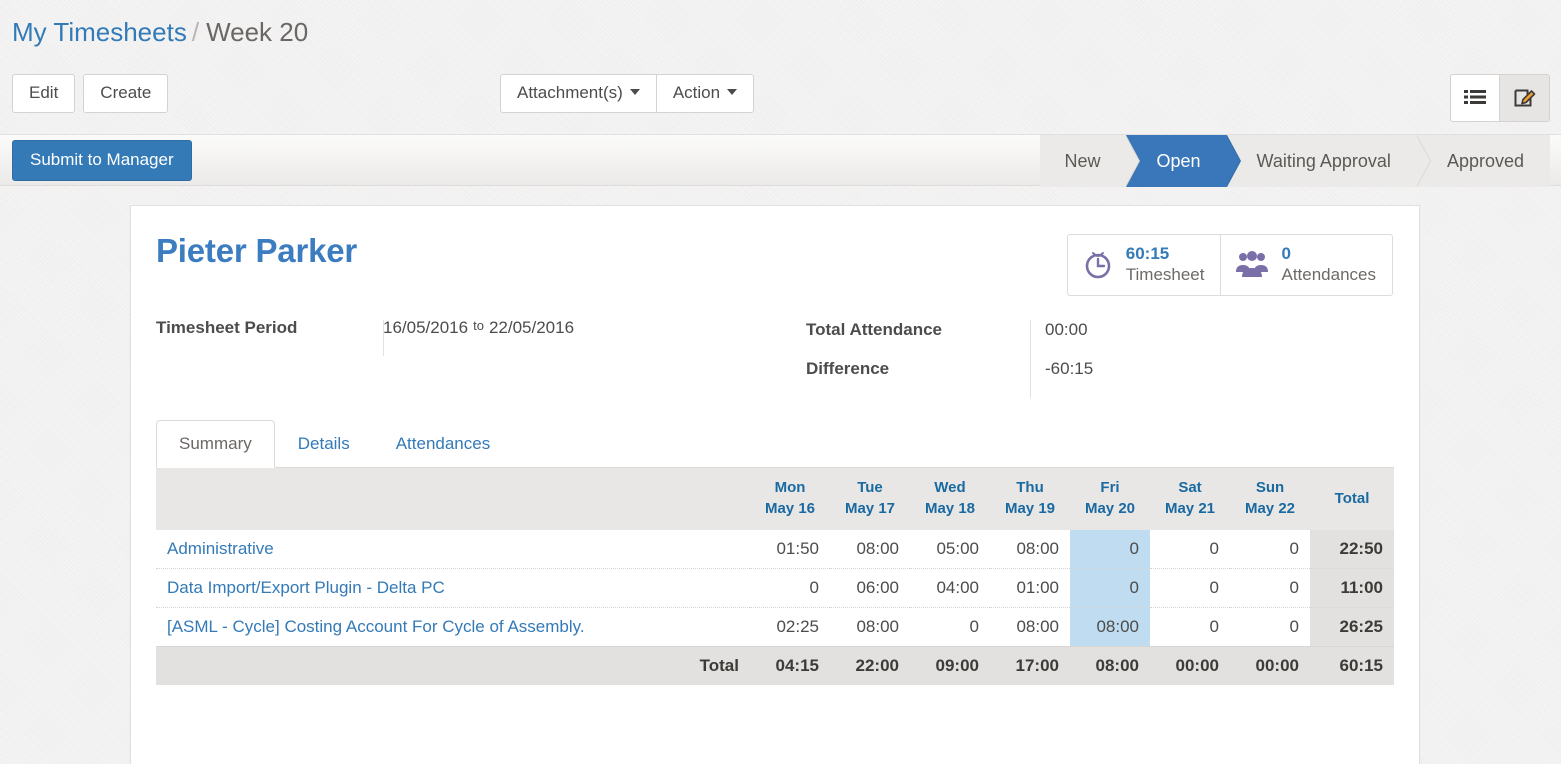 The height and width of the screenshot is (764, 1561). What do you see at coordinates (1352, 665) in the screenshot?
I see `footer-grand-total: 60:15` at bounding box center [1352, 665].